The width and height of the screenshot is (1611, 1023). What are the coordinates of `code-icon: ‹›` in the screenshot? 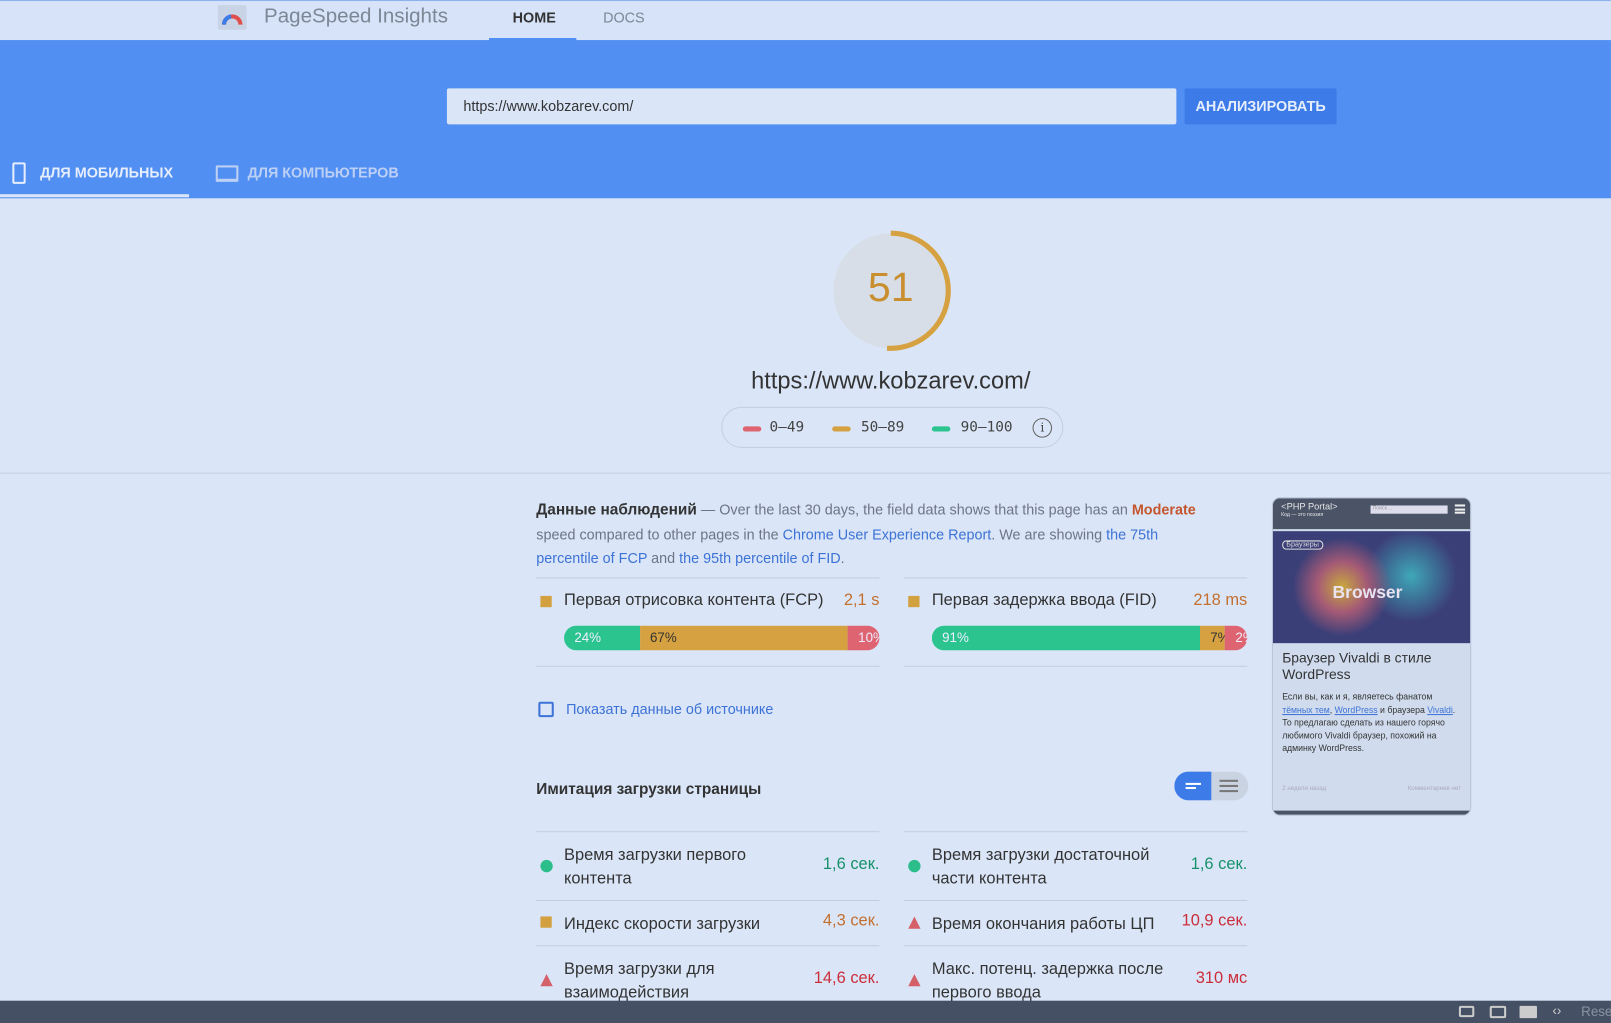 It's located at (1556, 1010).